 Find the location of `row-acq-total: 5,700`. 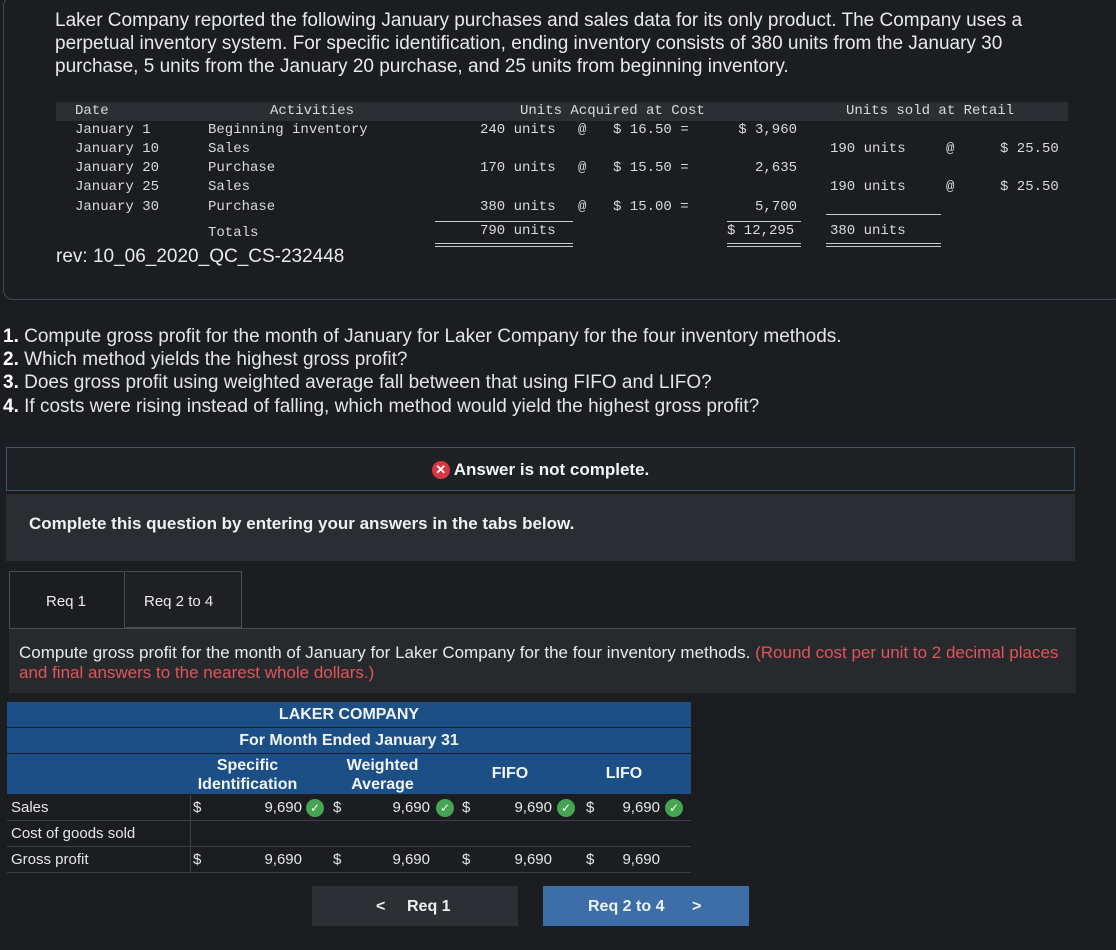

row-acq-total: 5,700 is located at coordinates (775, 207).